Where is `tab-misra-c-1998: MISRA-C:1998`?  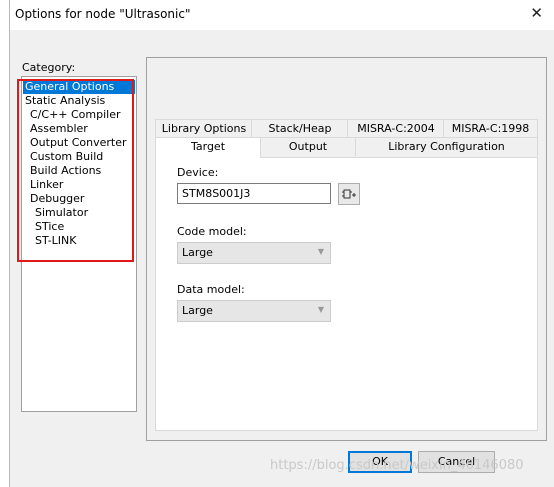
tab-misra-c-1998: MISRA-C:1998 is located at coordinates (490, 128).